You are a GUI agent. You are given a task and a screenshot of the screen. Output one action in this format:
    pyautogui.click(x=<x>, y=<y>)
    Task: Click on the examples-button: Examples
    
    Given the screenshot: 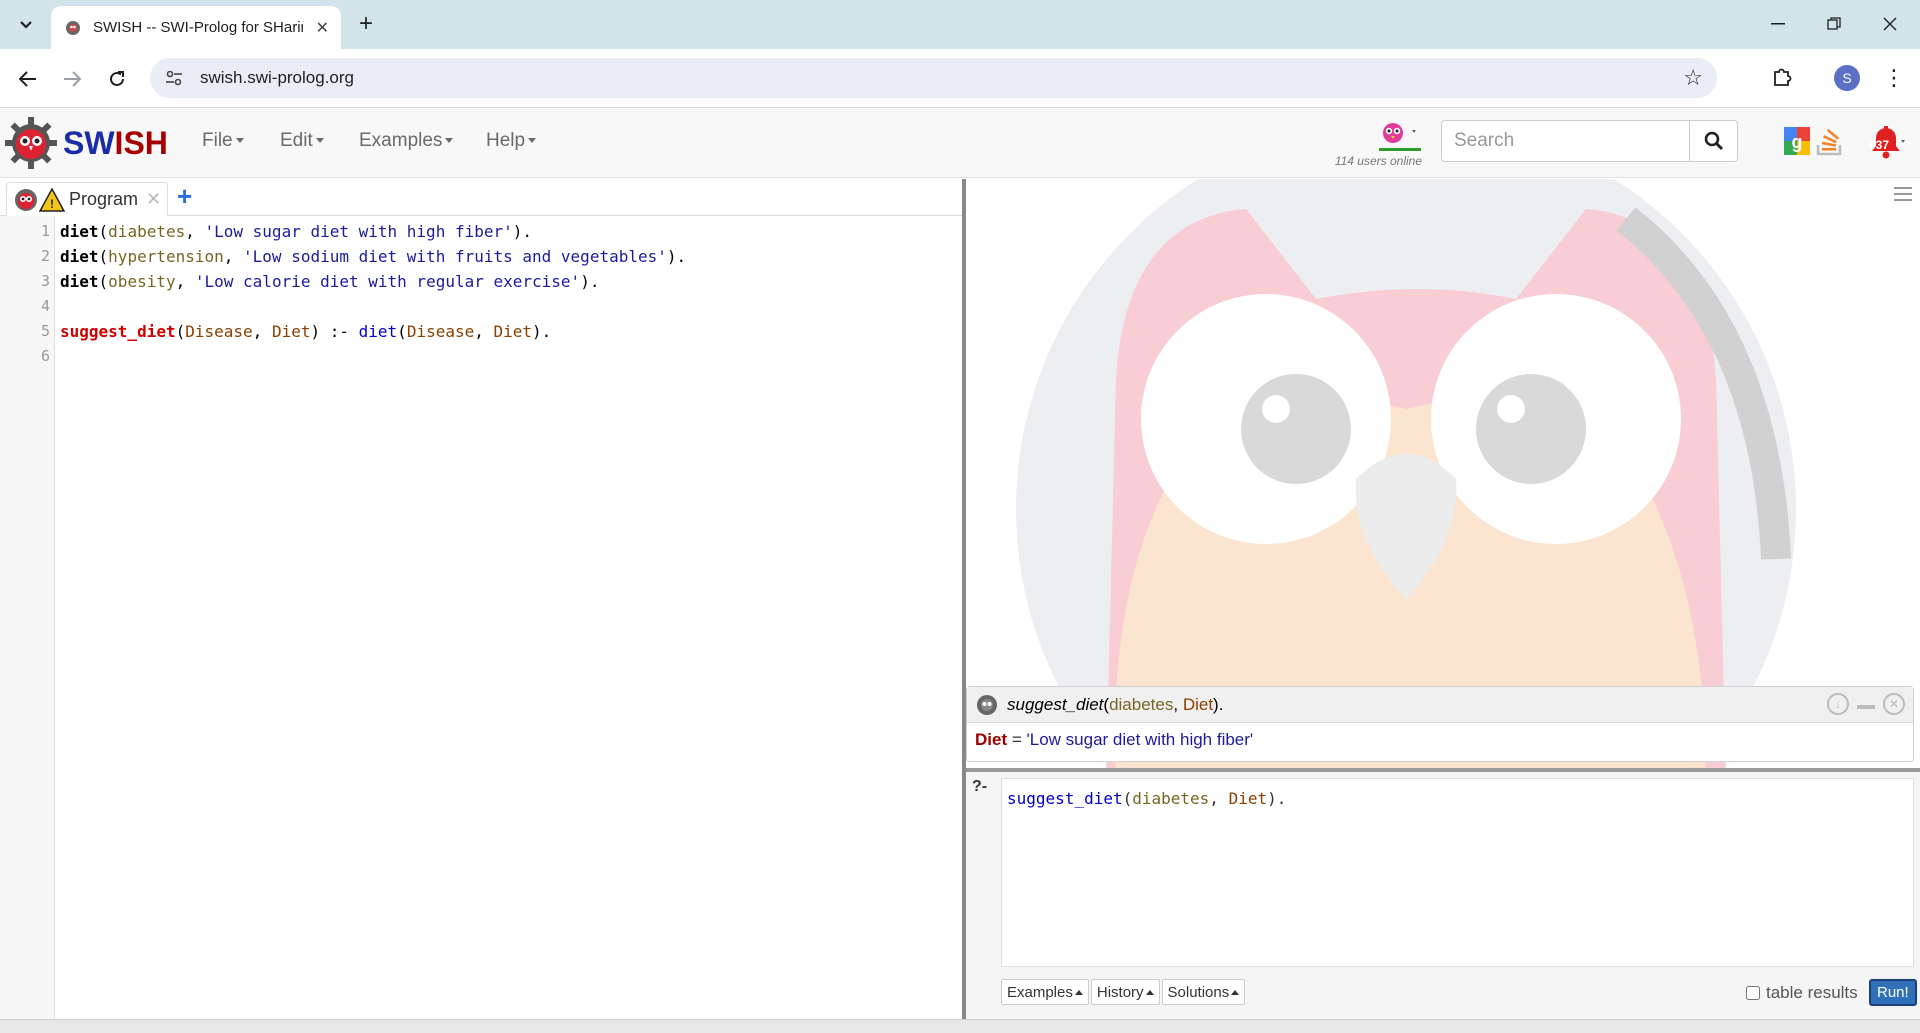 What is the action you would take?
    pyautogui.click(x=1045, y=992)
    